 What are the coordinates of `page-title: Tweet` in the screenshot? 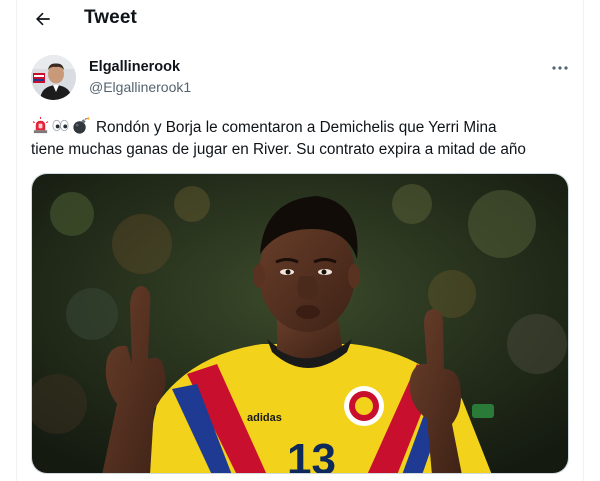 It's located at (110, 17).